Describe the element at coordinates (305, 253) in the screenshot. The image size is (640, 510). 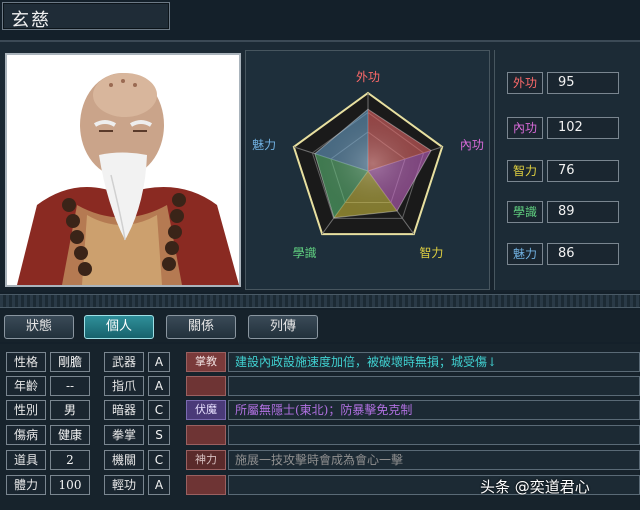
I see `radar-axis-label: 學識` at that location.